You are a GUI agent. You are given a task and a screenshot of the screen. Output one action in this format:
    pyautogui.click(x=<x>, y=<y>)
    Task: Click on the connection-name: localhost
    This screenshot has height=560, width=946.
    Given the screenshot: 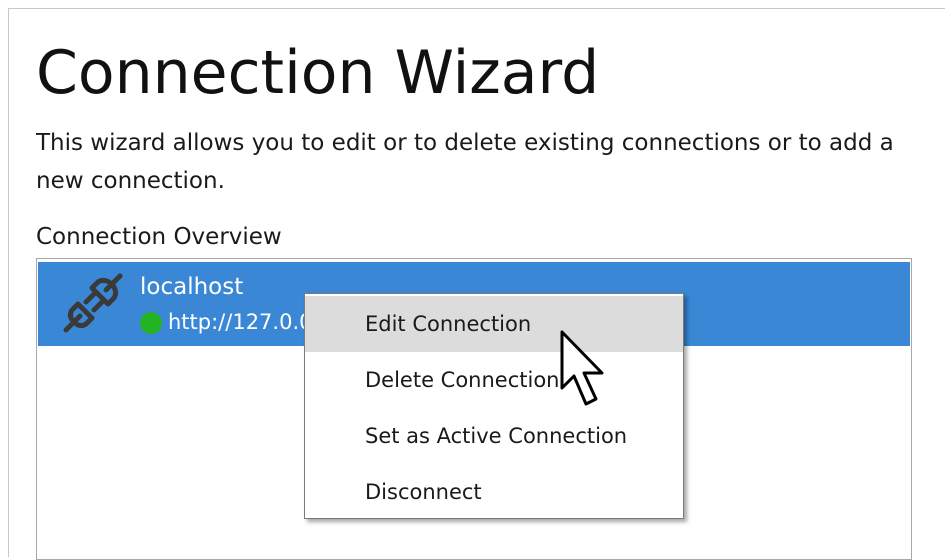 What is the action you would take?
    pyautogui.click(x=192, y=287)
    